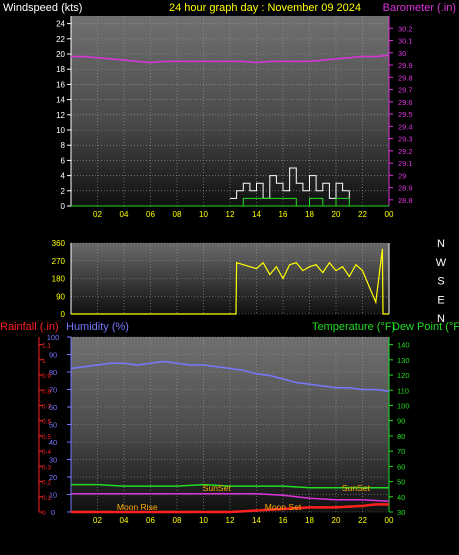 This screenshot has height=555, width=459. What do you see at coordinates (230, 214) in the screenshot?
I see `top-x-tick-label: 12` at bounding box center [230, 214].